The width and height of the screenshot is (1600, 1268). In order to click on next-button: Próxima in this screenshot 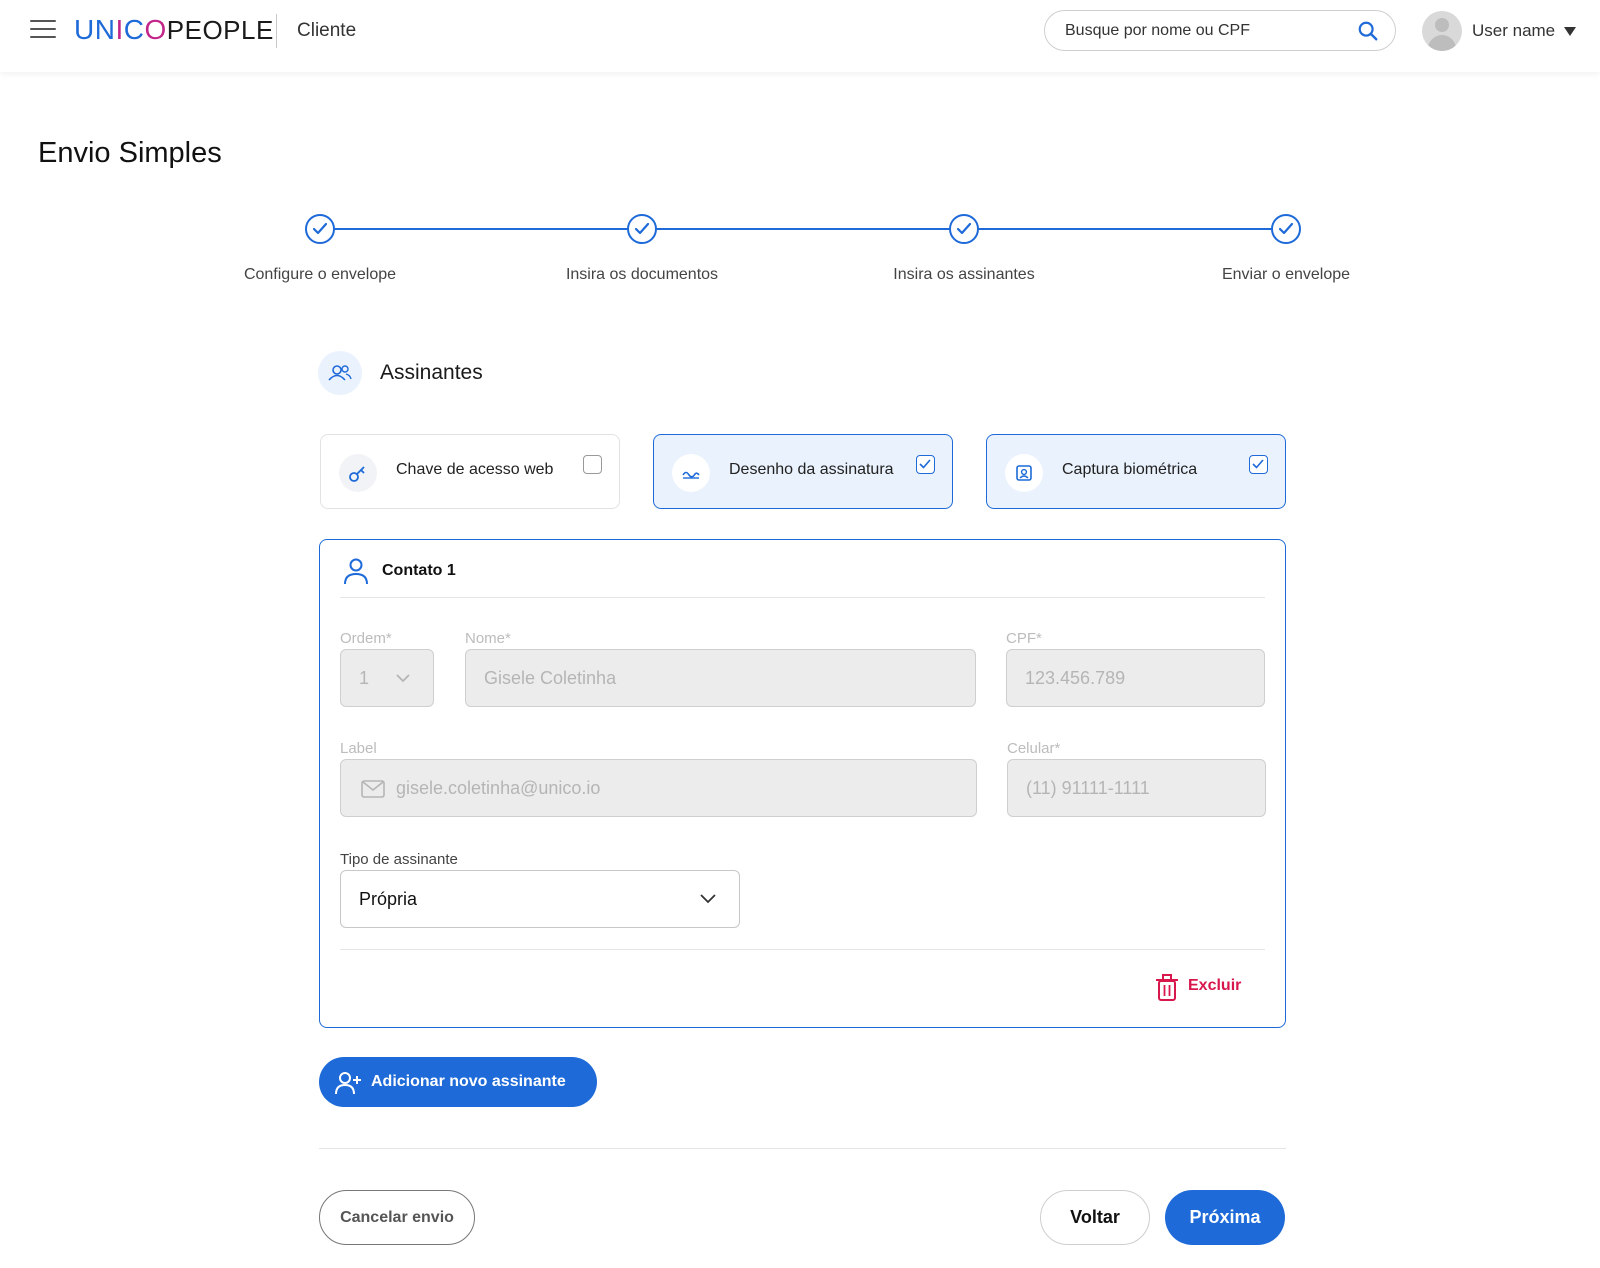, I will do `click(1225, 1217)`.